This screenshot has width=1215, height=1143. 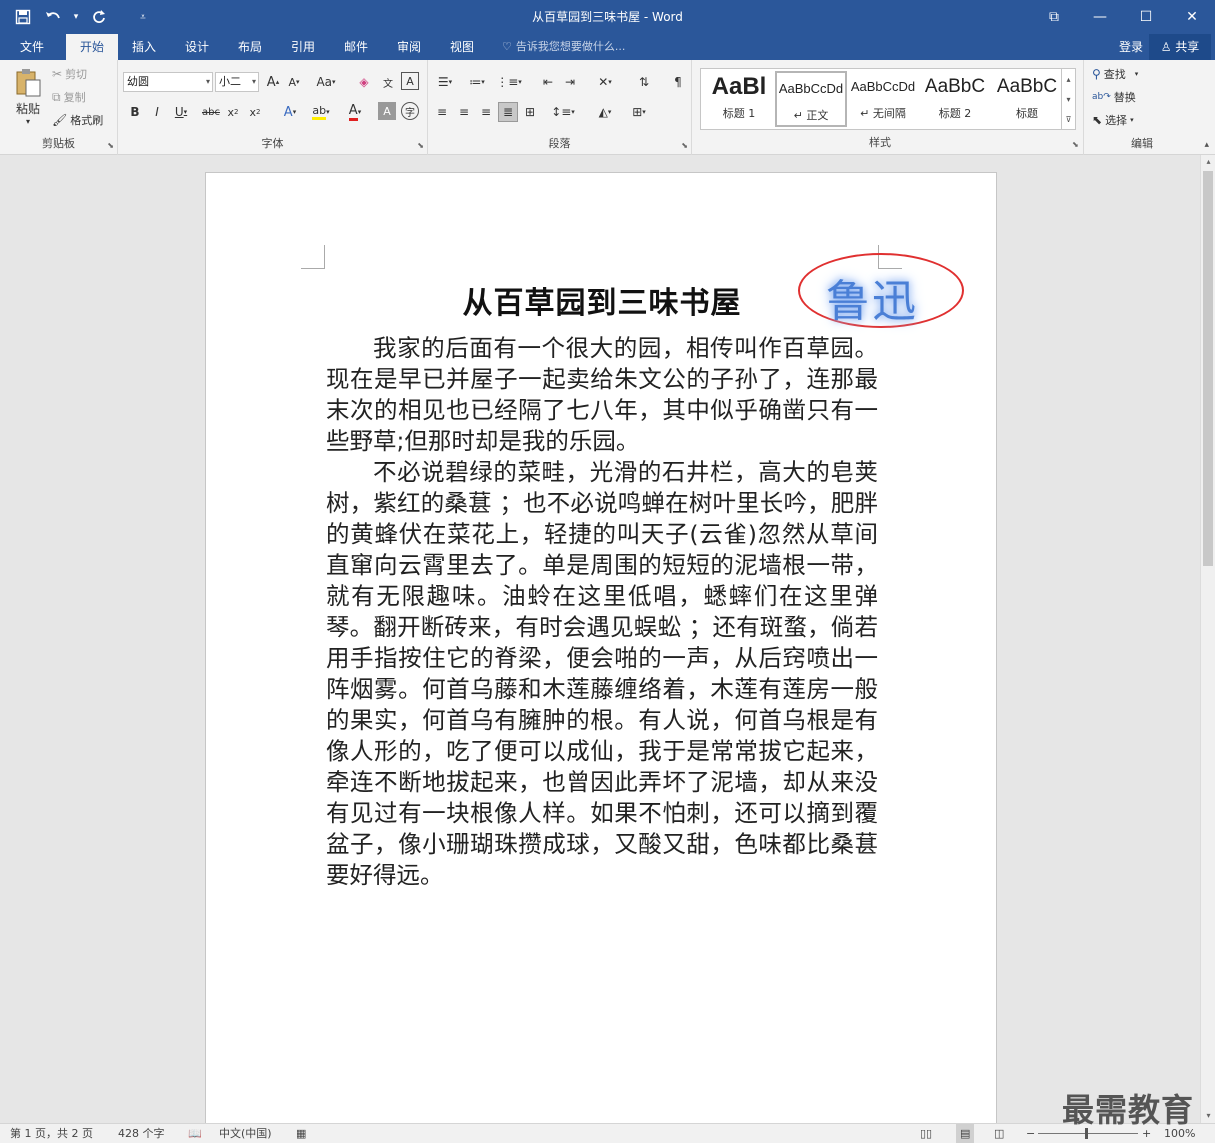 I want to click on style-heading-2: AaBbC 标题 2, so click(x=955, y=99).